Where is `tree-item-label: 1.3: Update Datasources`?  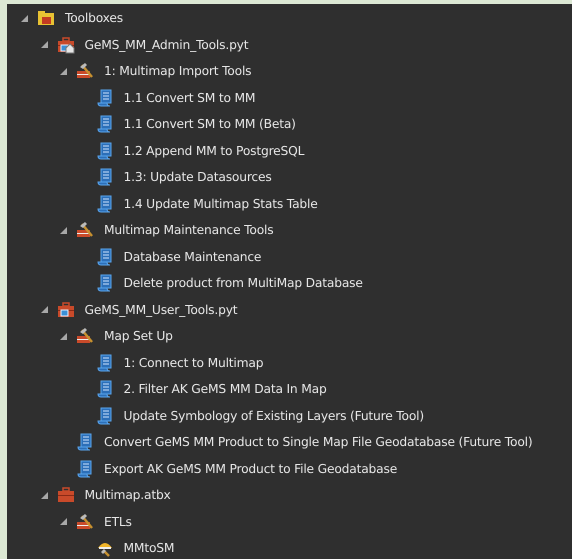 tree-item-label: 1.3: Update Datasources is located at coordinates (198, 177).